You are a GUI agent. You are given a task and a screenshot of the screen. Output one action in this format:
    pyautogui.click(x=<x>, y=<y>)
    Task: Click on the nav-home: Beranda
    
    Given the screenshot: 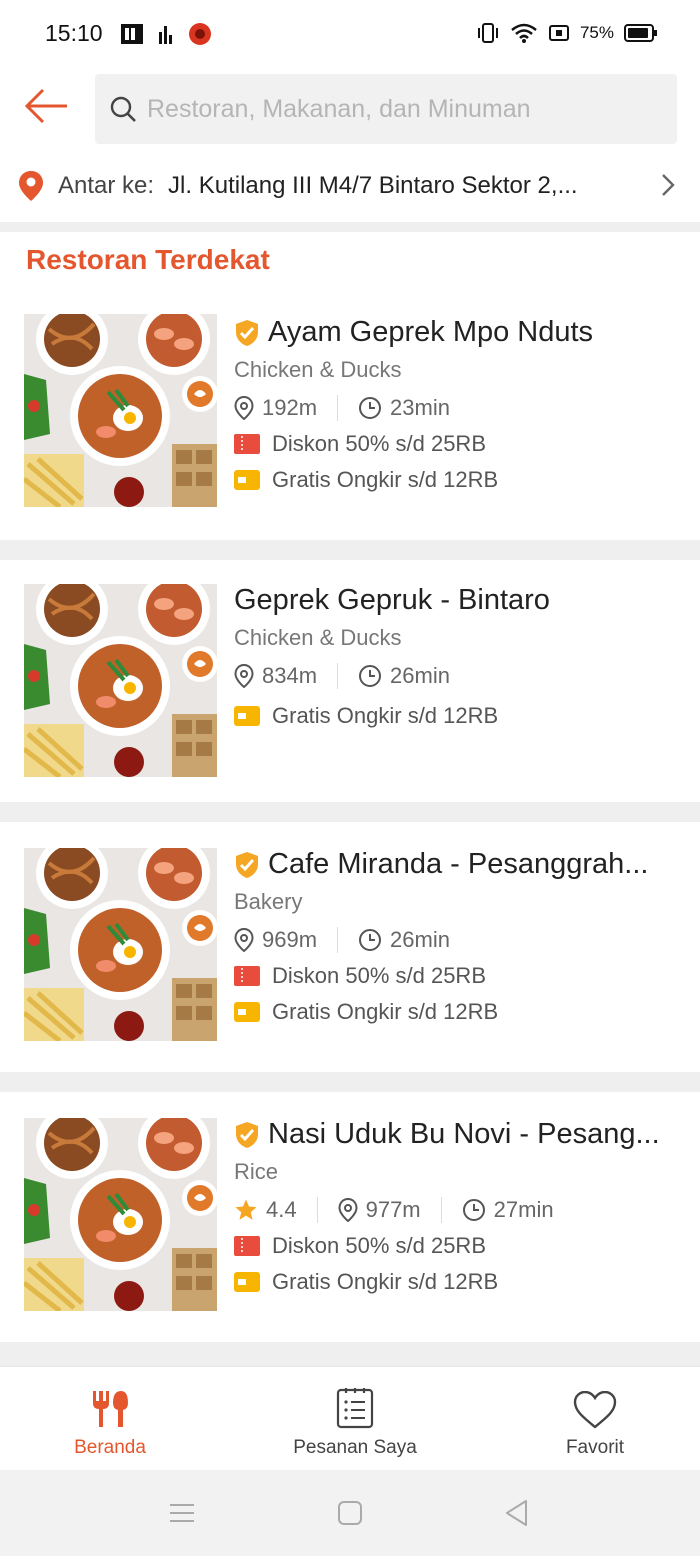 What is the action you would take?
    pyautogui.click(x=110, y=1419)
    